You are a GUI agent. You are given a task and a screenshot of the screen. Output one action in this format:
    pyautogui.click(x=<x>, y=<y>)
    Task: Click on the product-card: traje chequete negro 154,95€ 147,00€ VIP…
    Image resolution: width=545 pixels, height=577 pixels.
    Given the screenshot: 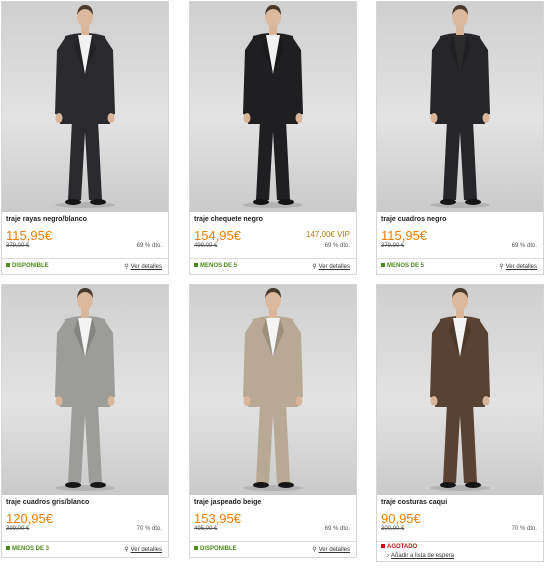 What is the action you would take?
    pyautogui.click(x=273, y=138)
    